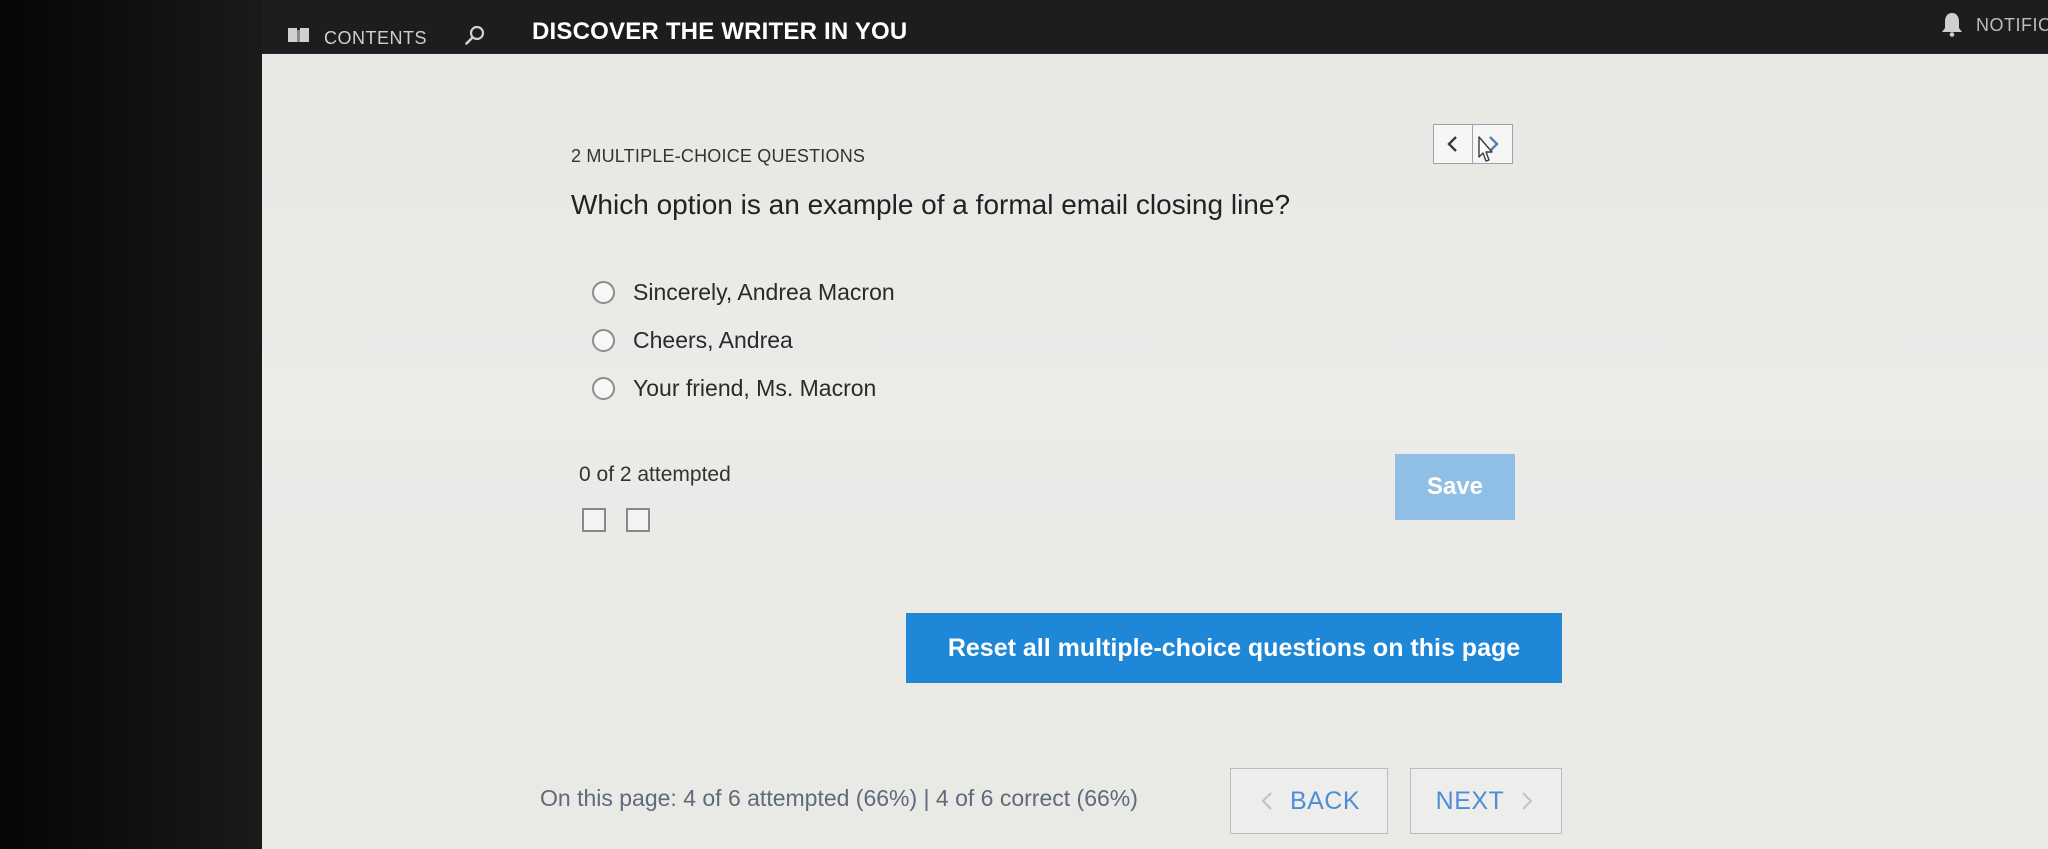 The width and height of the screenshot is (2048, 849). Describe the element at coordinates (475, 35) in the screenshot. I see `search-icon` at that location.